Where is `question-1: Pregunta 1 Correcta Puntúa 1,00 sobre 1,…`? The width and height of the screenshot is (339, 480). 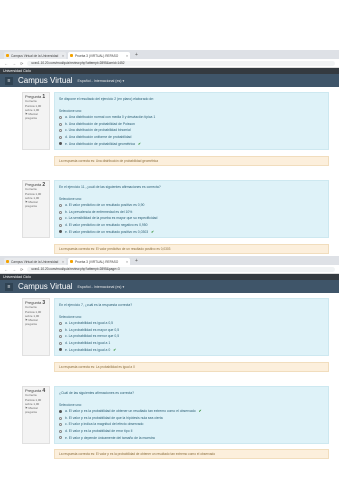 question-1: Pregunta 1 Correcta Puntúa 1,00 sobre 1,… is located at coordinates (169, 121).